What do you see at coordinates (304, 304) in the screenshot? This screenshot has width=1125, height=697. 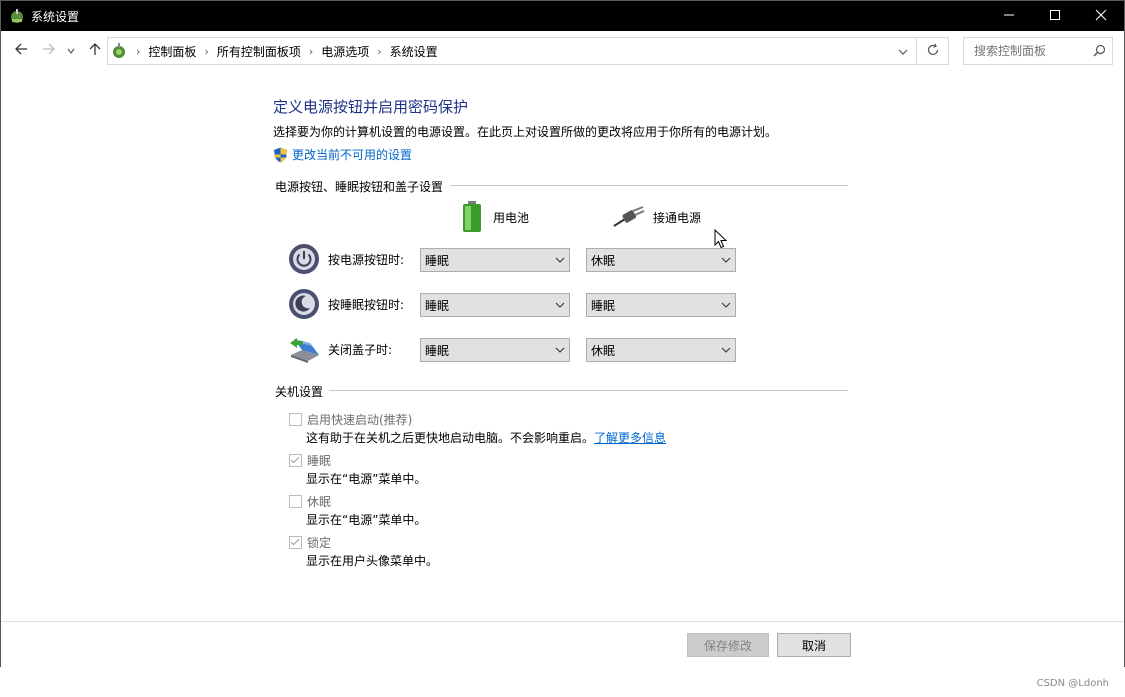 I see `sleep-button-icon` at bounding box center [304, 304].